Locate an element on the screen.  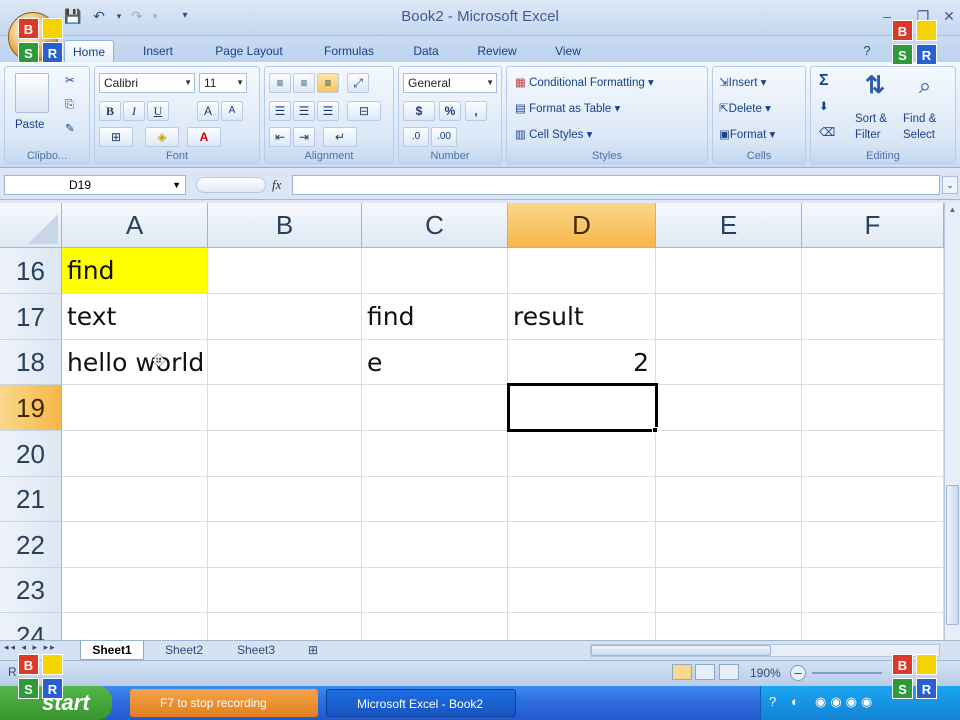
tray-icons: ◉◉◉◉ is located at coordinates (845, 702).